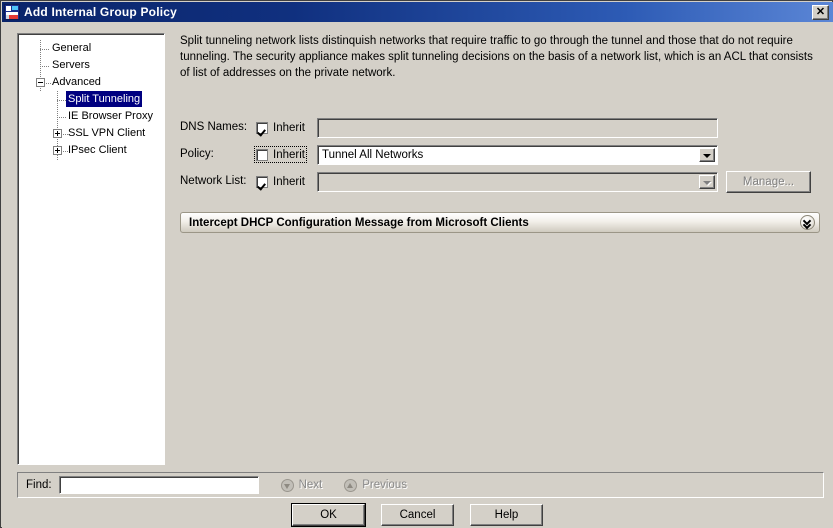 This screenshot has width=833, height=528. I want to click on app-icon, so click(12, 12).